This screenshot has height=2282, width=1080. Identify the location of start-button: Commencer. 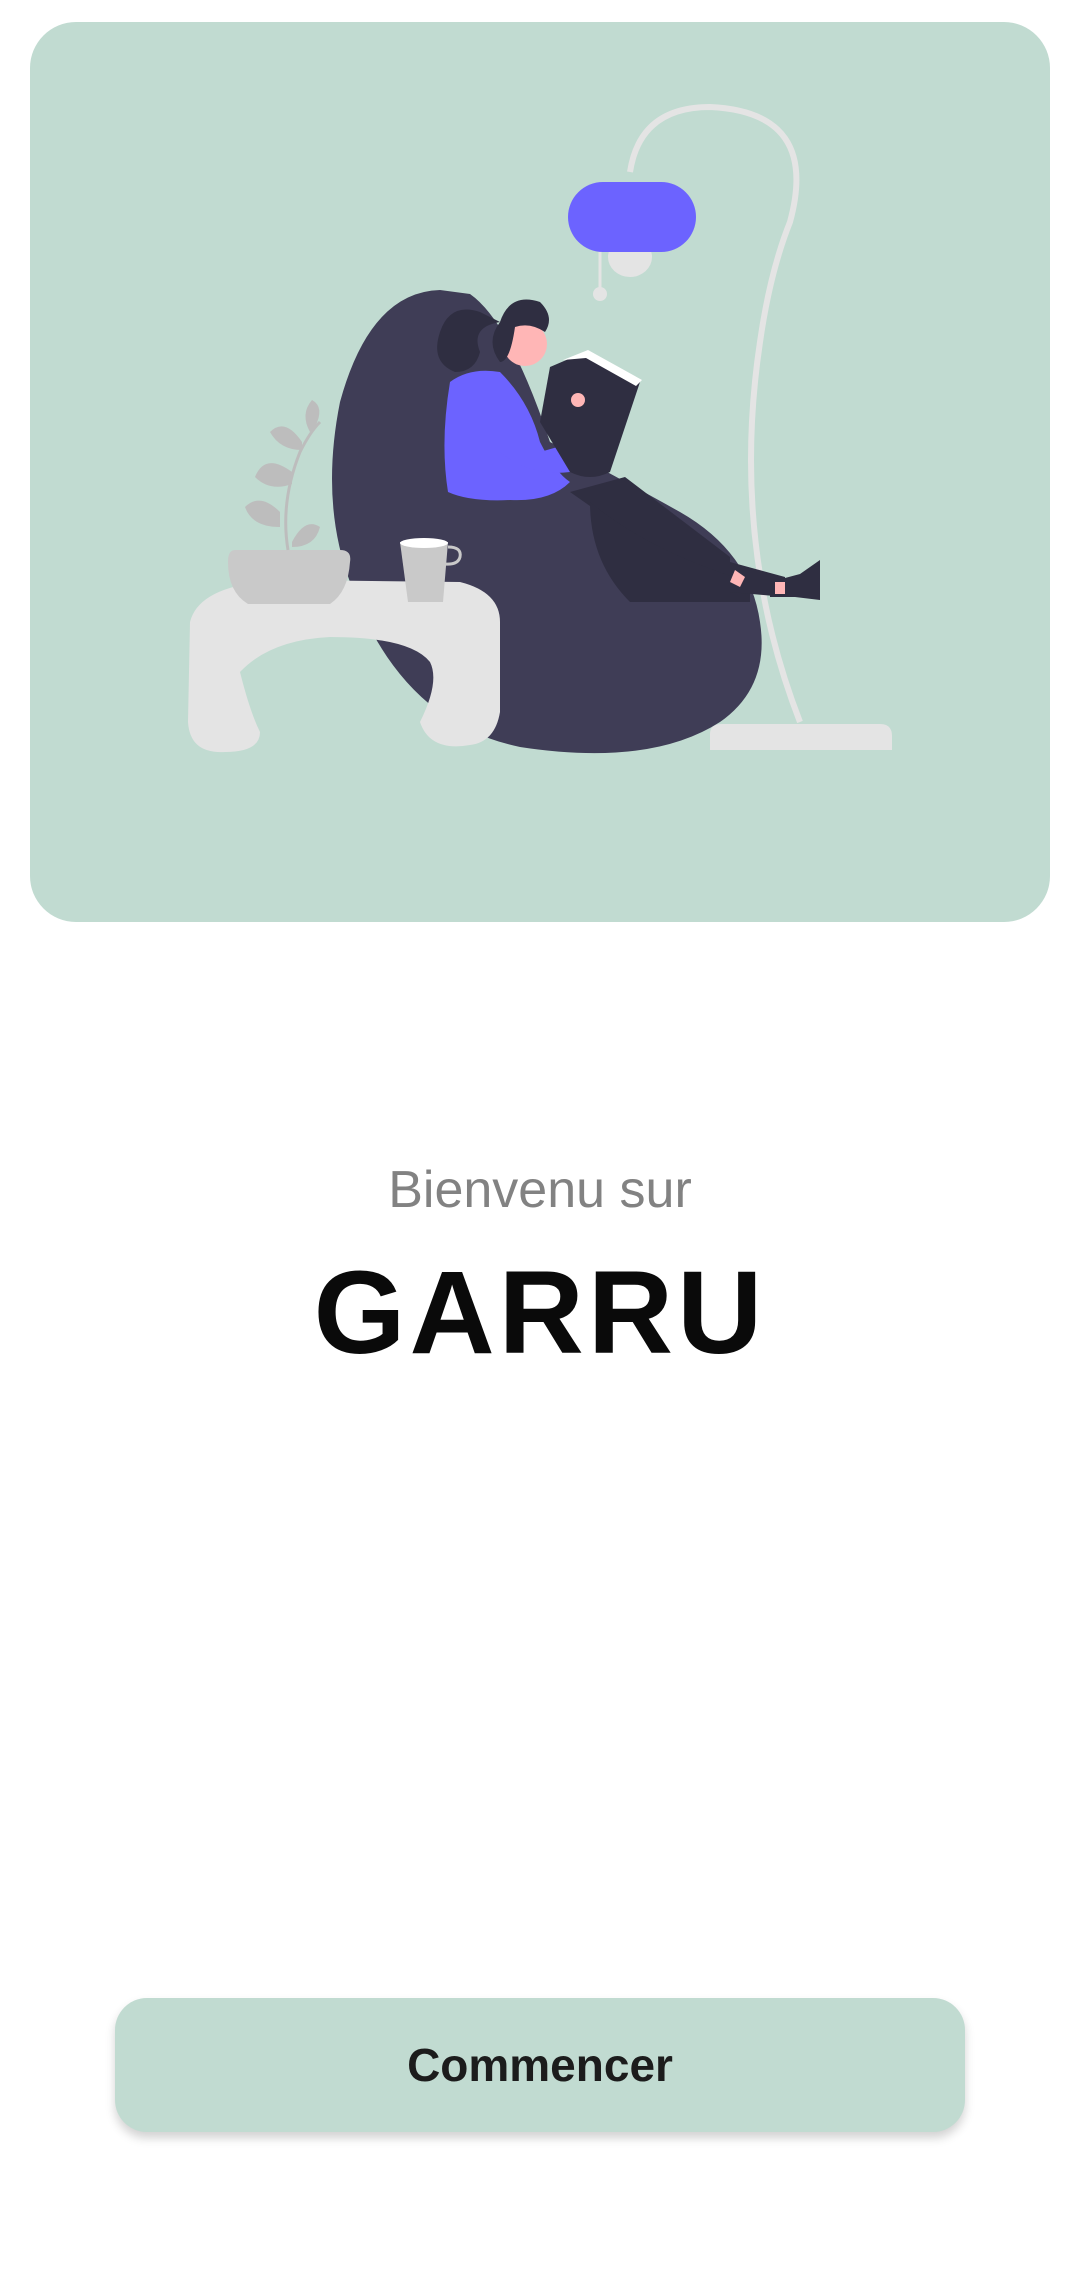
(540, 2065).